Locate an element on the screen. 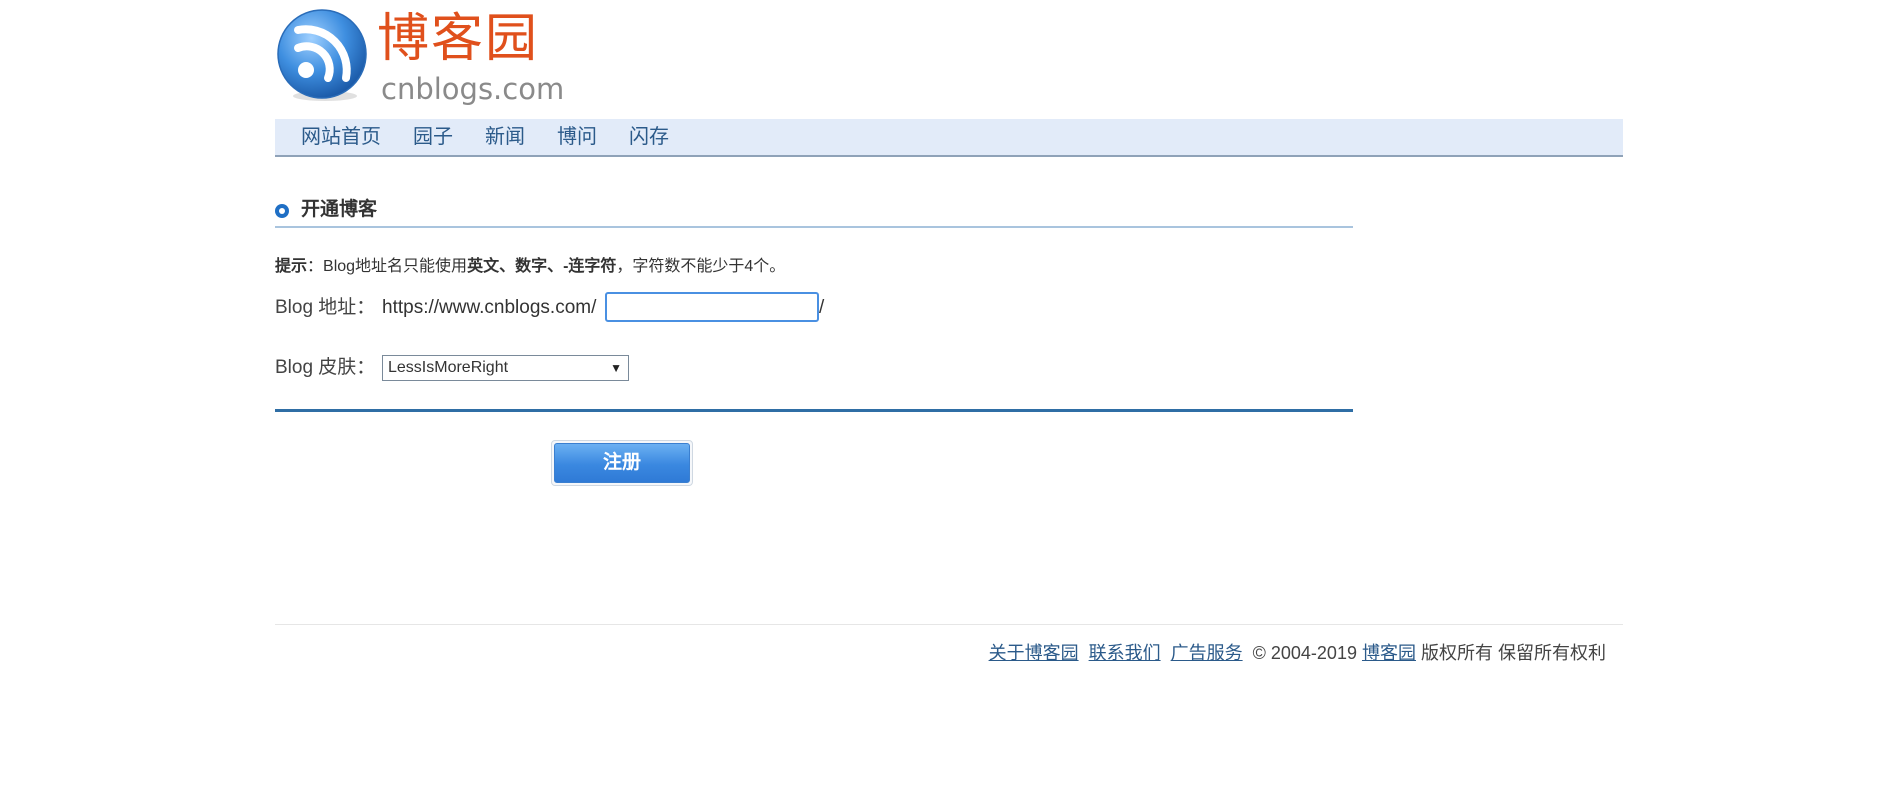 This screenshot has width=1904, height=788. logo-chinese-text: 博客园 is located at coordinates (458, 39).